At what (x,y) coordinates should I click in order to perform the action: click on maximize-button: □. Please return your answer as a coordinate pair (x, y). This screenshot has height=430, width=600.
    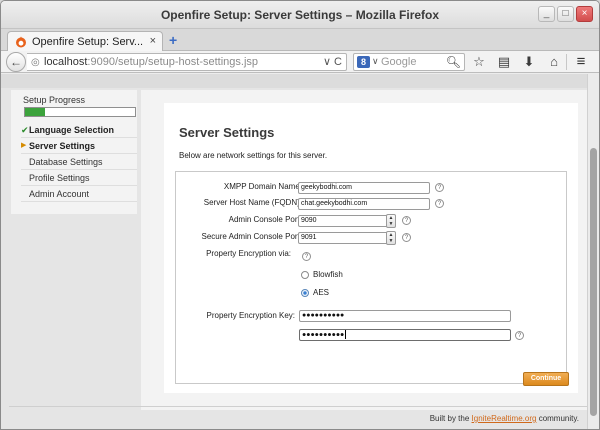
    Looking at the image, I should click on (565, 14).